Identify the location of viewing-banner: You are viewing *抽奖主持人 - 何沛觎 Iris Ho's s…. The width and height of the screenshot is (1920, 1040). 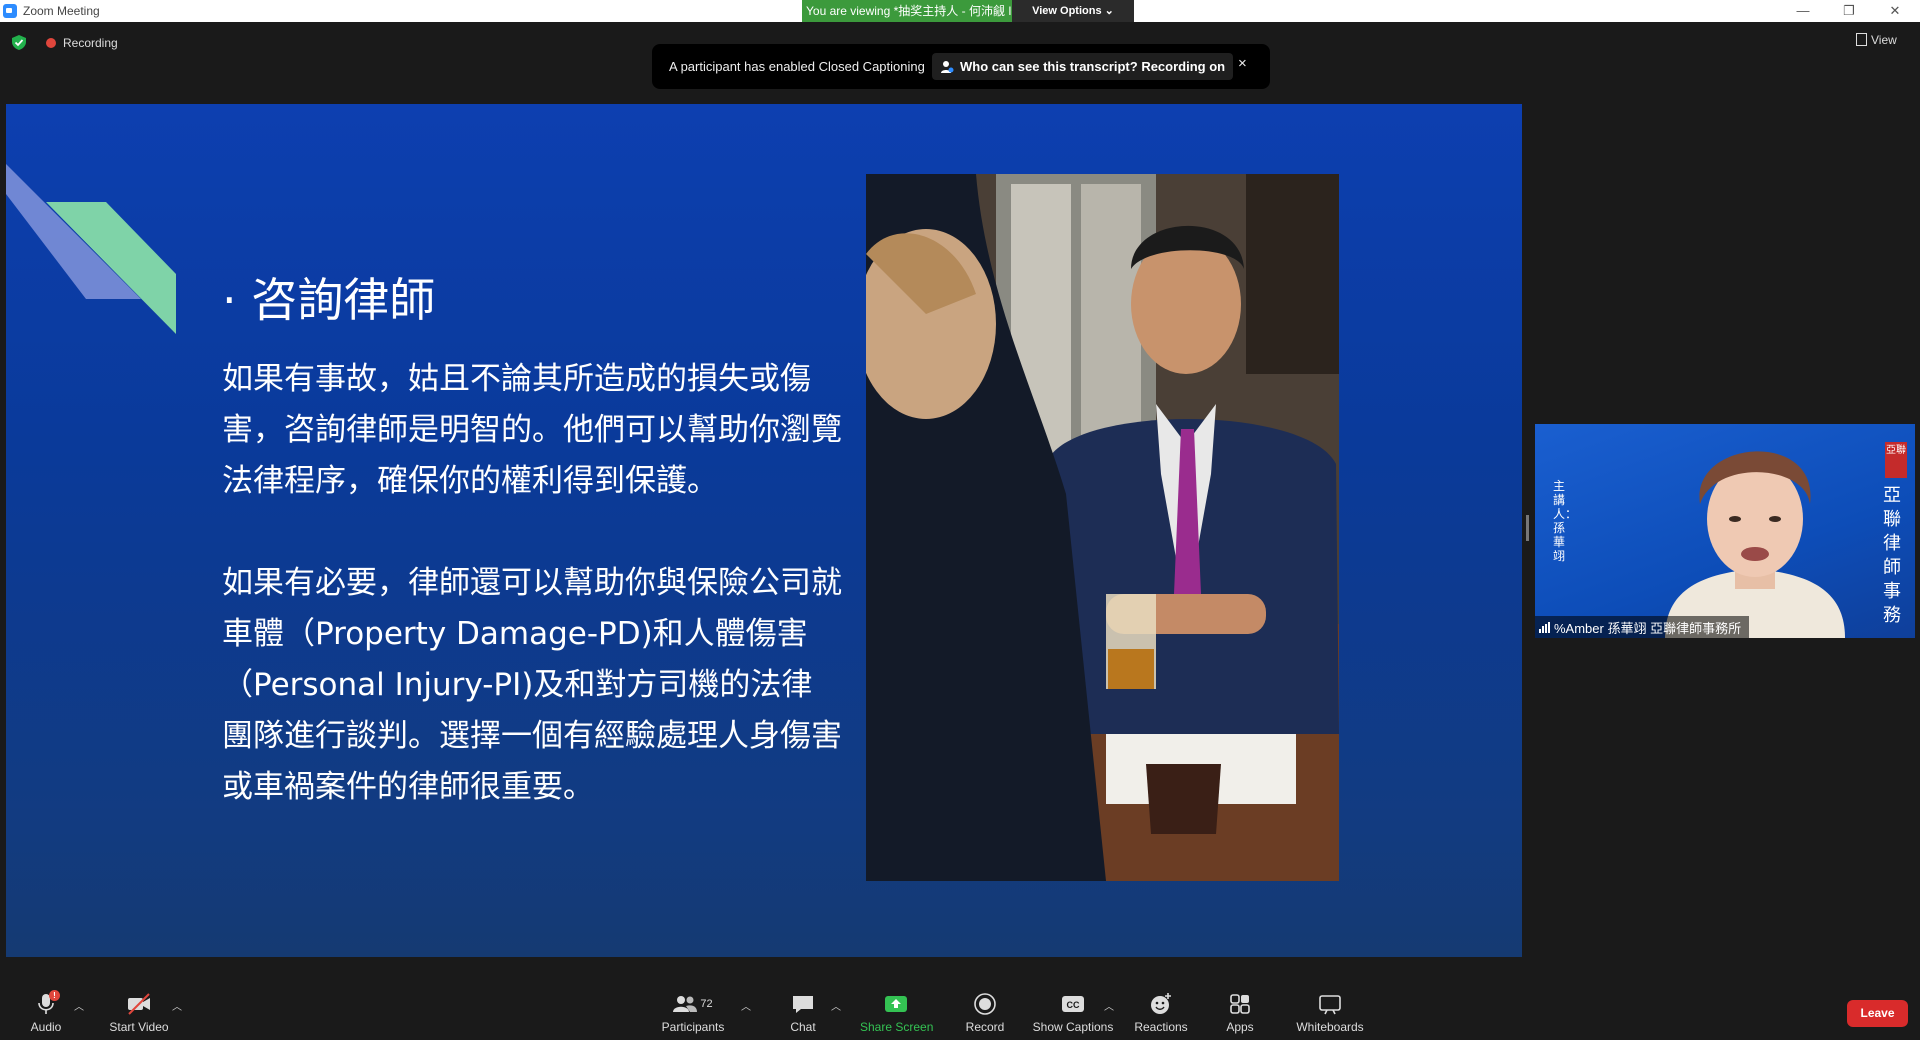
(968, 11).